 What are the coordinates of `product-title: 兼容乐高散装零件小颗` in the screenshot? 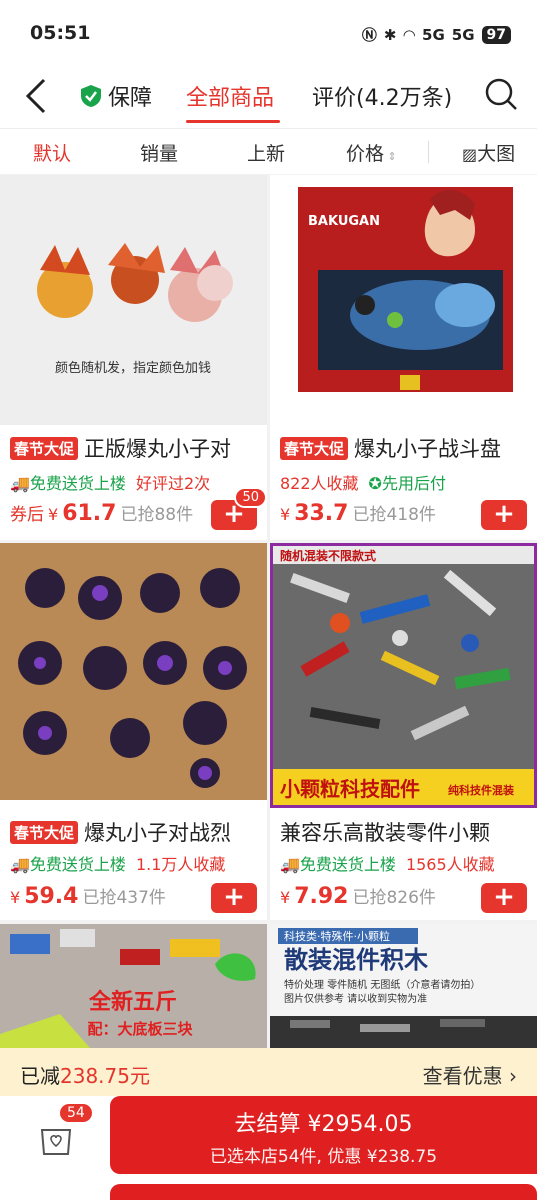 It's located at (385, 832).